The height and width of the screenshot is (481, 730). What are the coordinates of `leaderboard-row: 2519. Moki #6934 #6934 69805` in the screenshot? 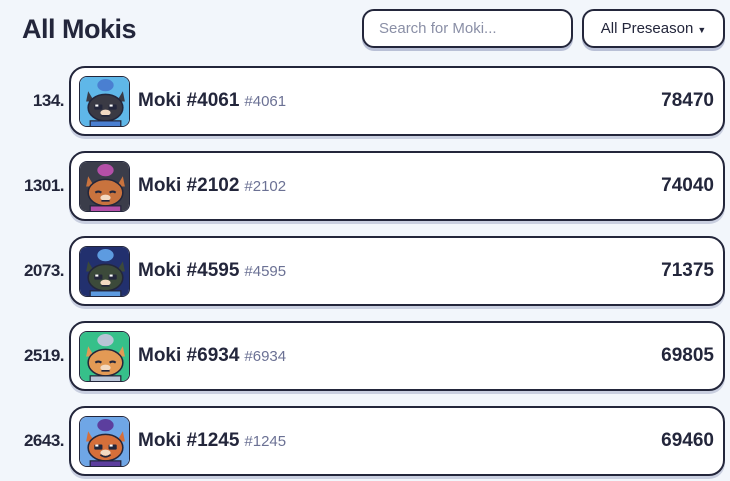 It's located at (365, 356).